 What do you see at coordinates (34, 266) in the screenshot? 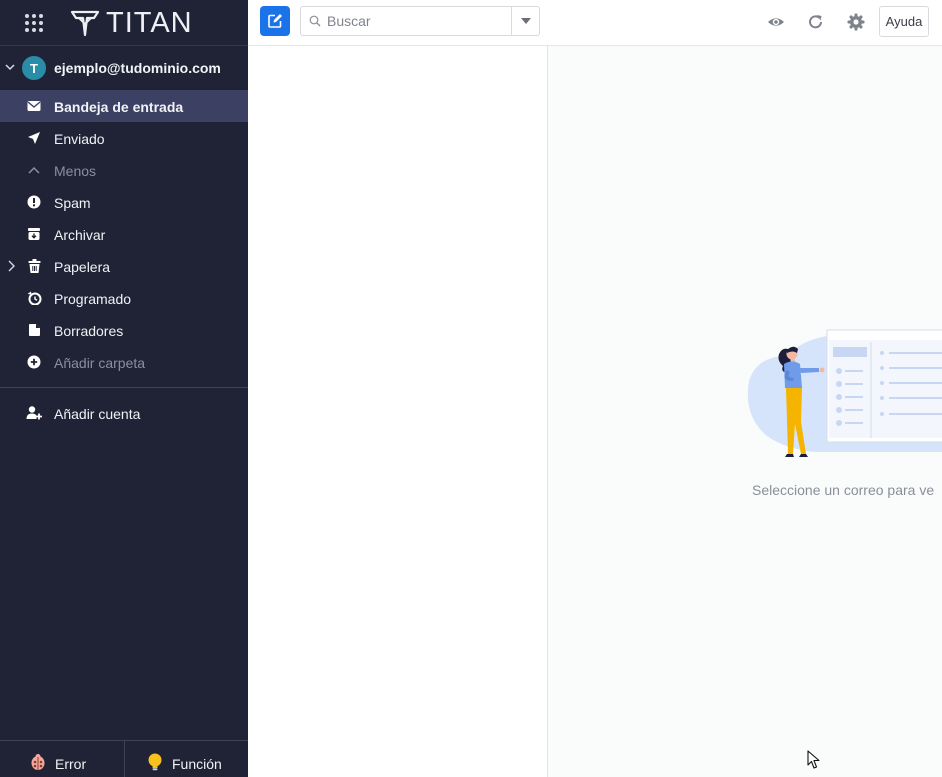
I see `trash-icon` at bounding box center [34, 266].